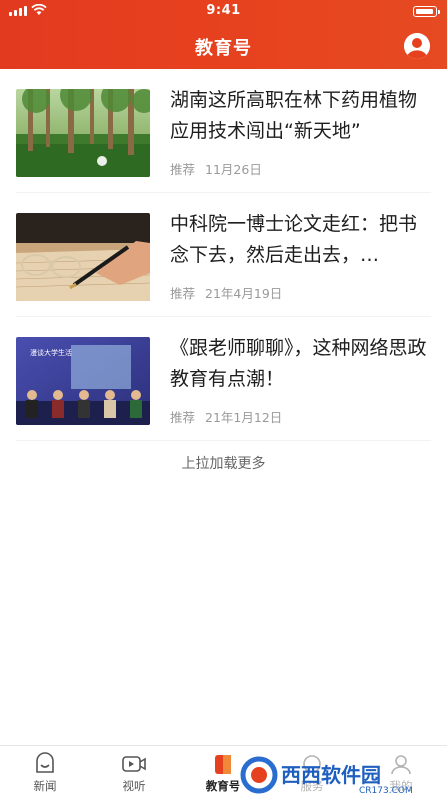 Image resolution: width=447 pixels, height=800 pixels. Describe the element at coordinates (426, 11) in the screenshot. I see `battery-icon` at that location.